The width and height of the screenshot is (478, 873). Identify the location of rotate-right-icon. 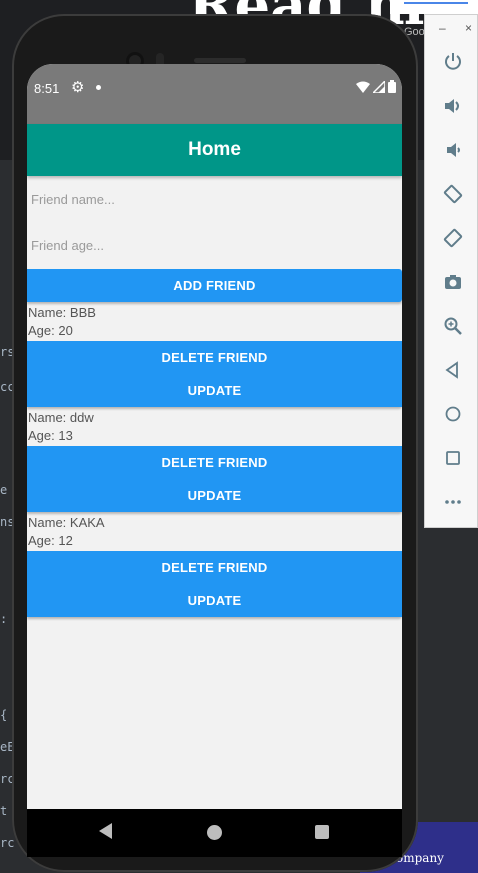
(453, 239).